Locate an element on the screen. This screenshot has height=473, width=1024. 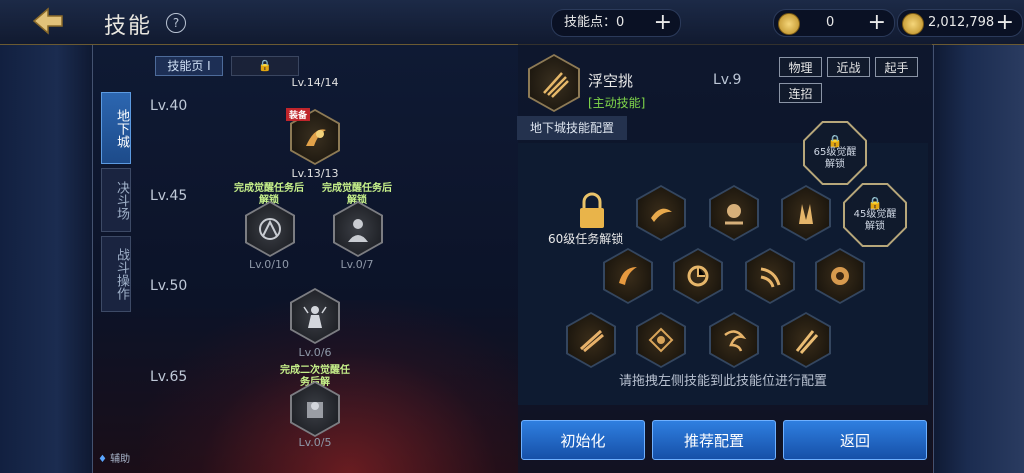
tag-starter: 起手 is located at coordinates (896, 67).